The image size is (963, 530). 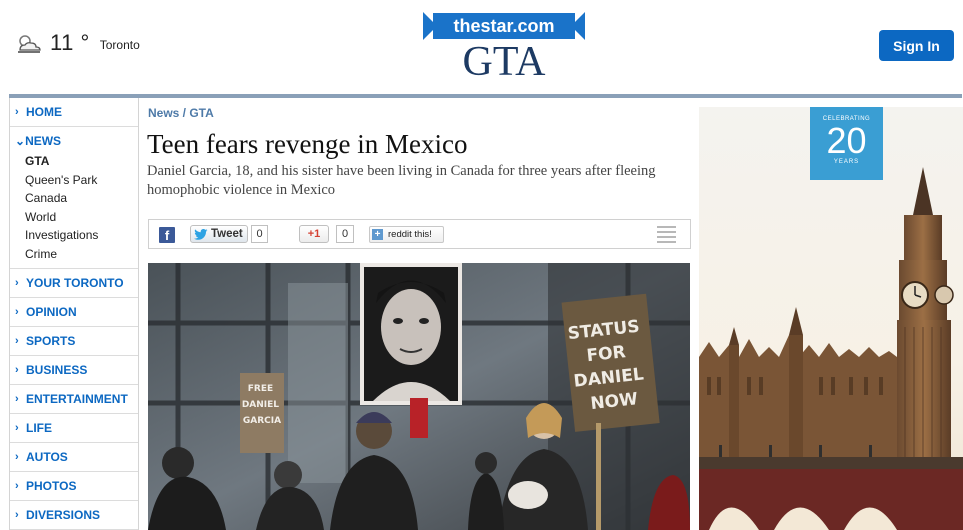 What do you see at coordinates (262, 405) in the screenshot?
I see `free-sign-text: FREE DANIEL GARCIA` at bounding box center [262, 405].